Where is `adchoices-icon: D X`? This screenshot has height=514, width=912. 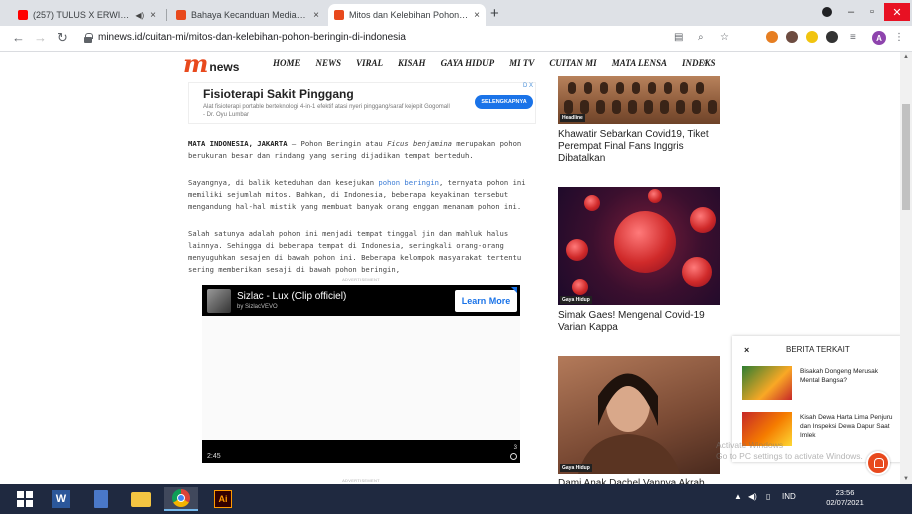 adchoices-icon: D X is located at coordinates (528, 86).